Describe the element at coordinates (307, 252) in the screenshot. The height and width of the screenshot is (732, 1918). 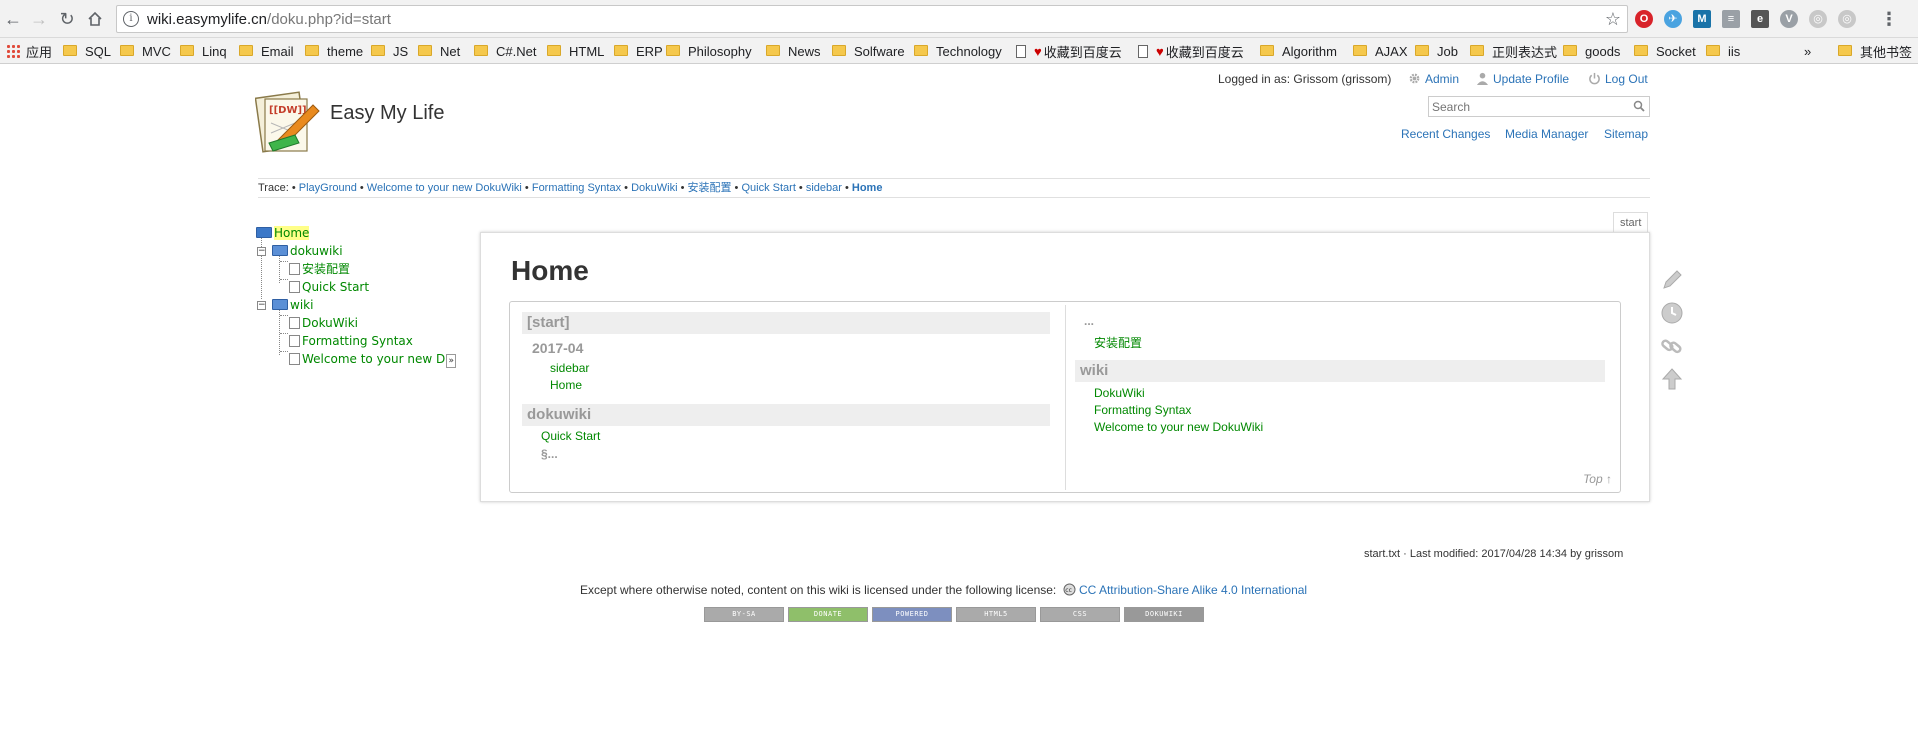
I see `tree-ns-dokuwiki: dokuwiki` at that location.